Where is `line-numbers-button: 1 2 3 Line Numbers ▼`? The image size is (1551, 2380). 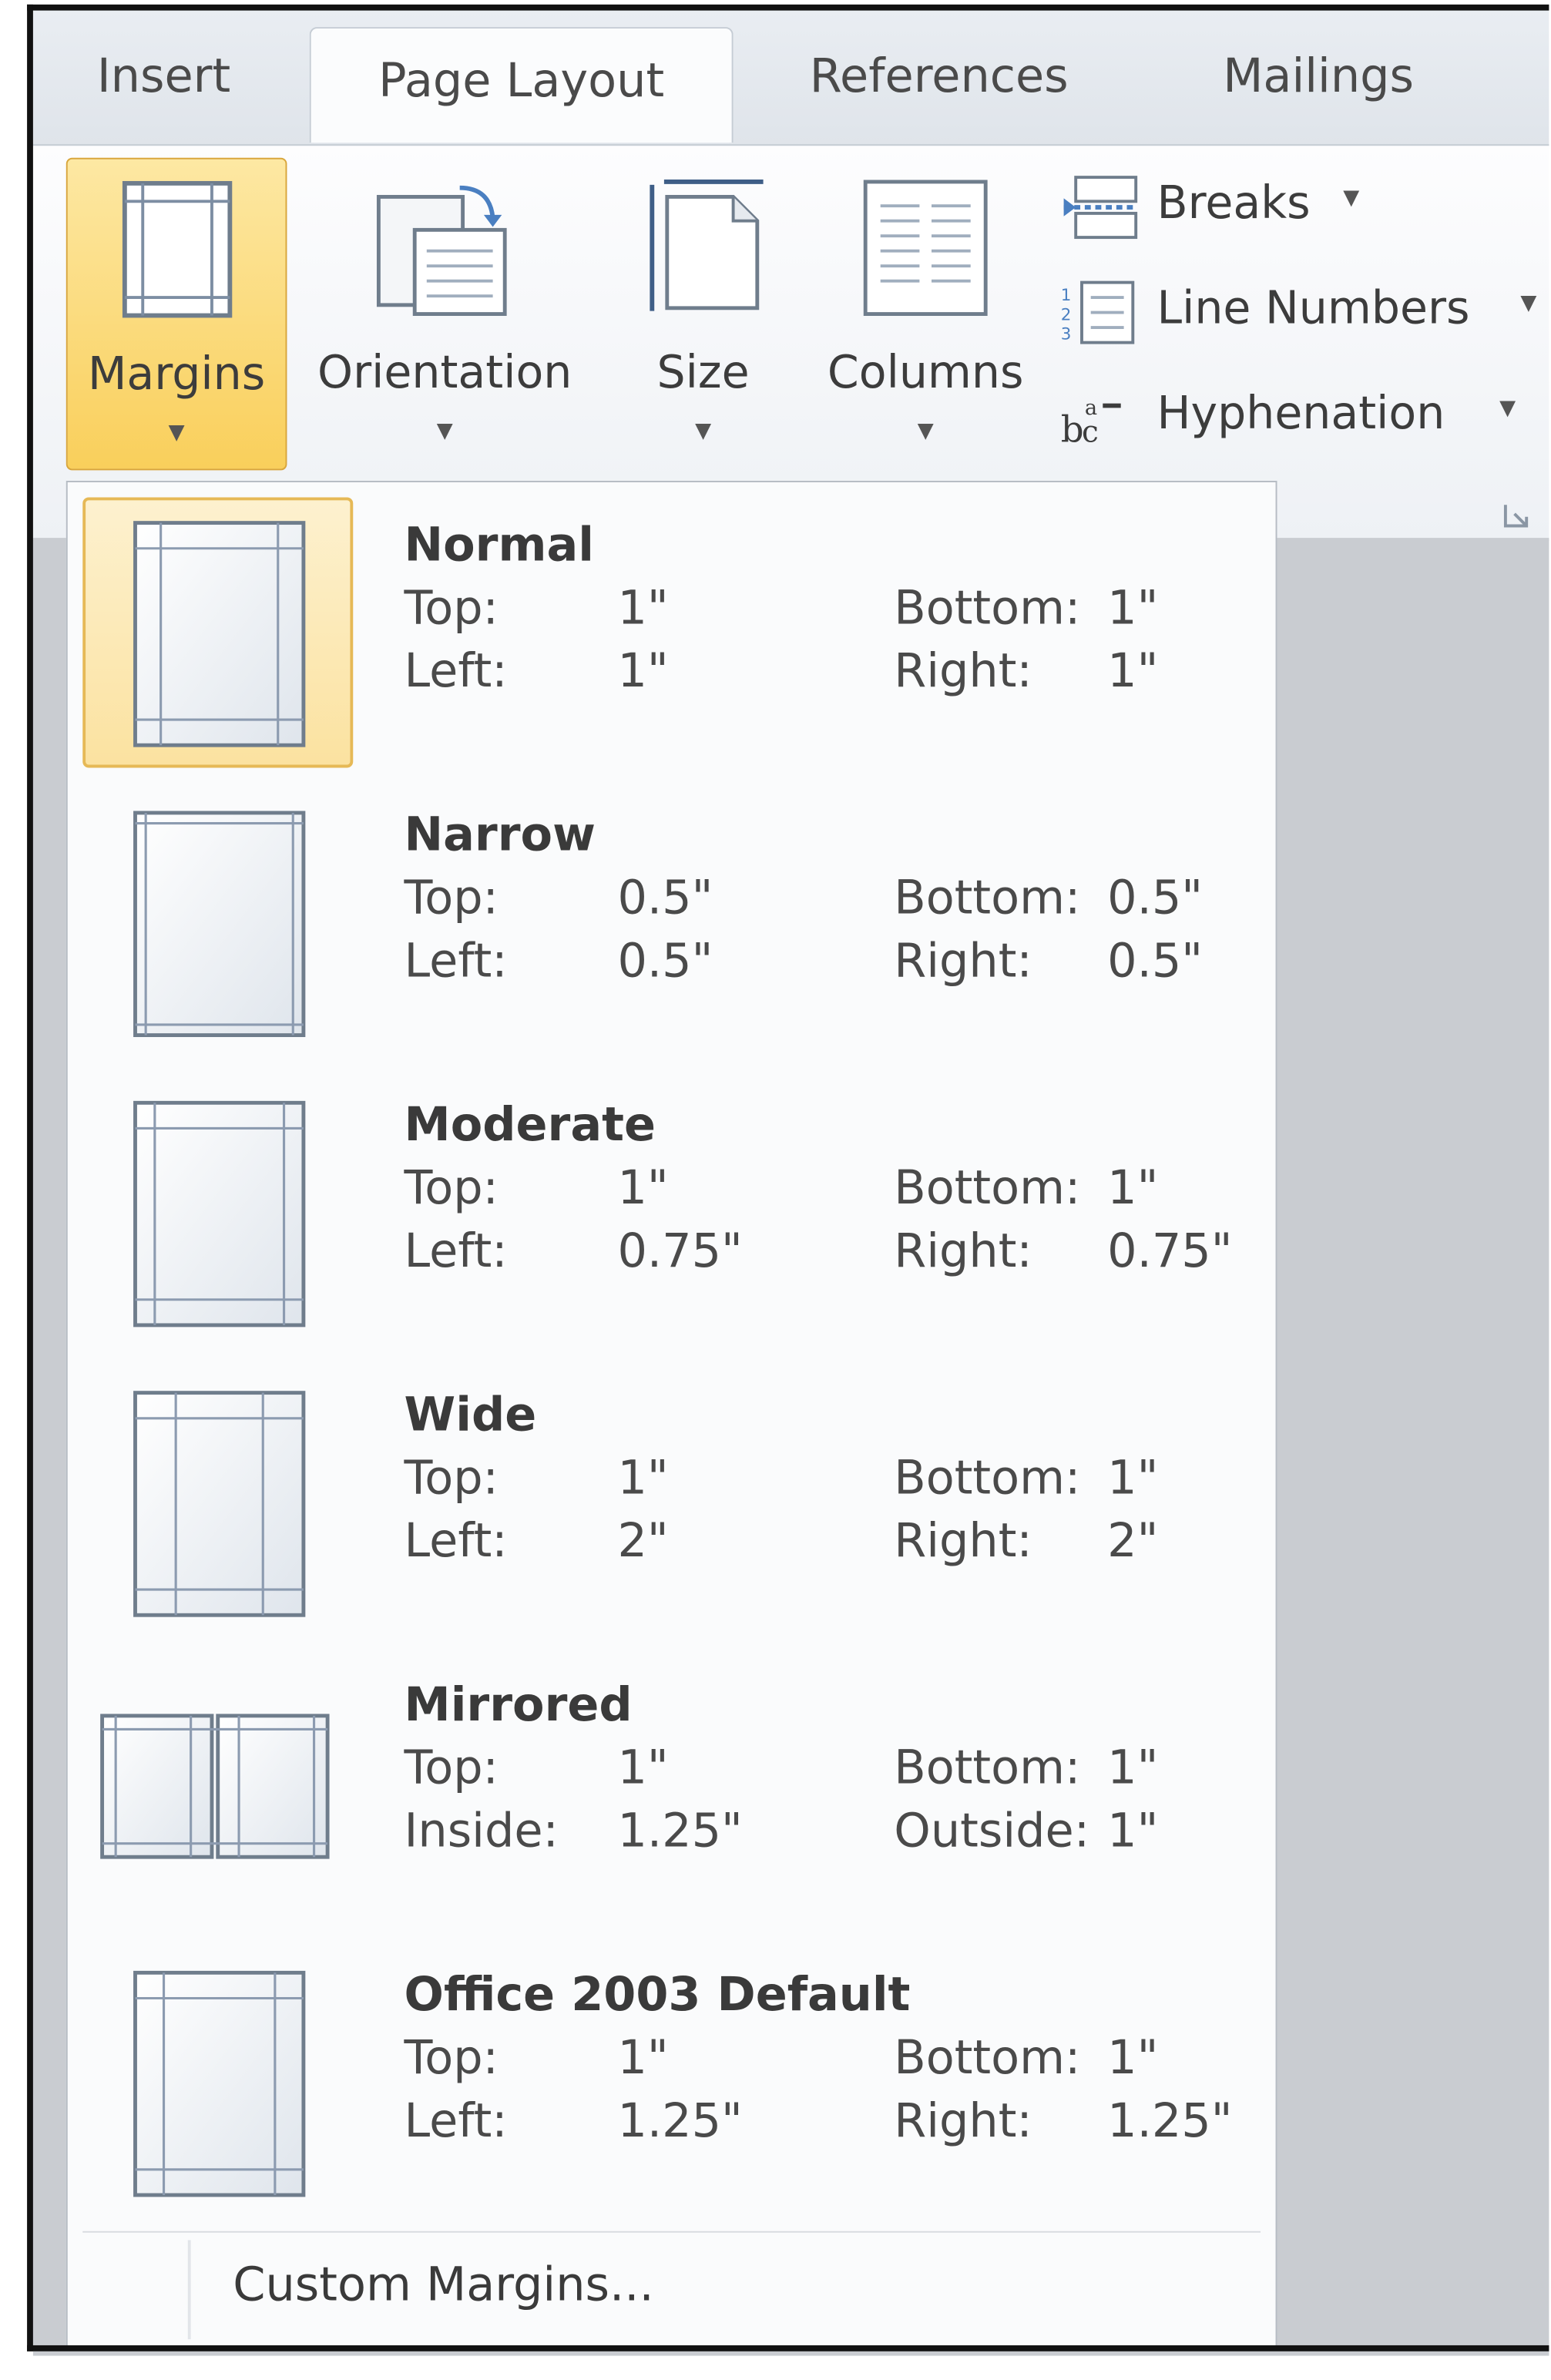
line-numbers-button: 1 2 3 Line Numbers ▼ is located at coordinates (1305, 315).